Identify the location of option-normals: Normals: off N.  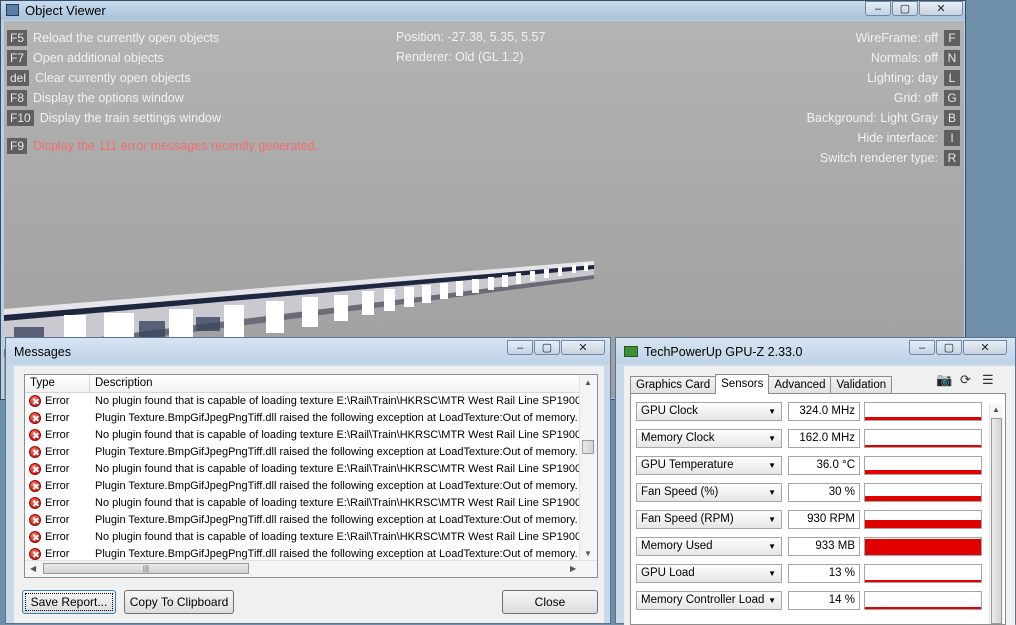
(915, 57).